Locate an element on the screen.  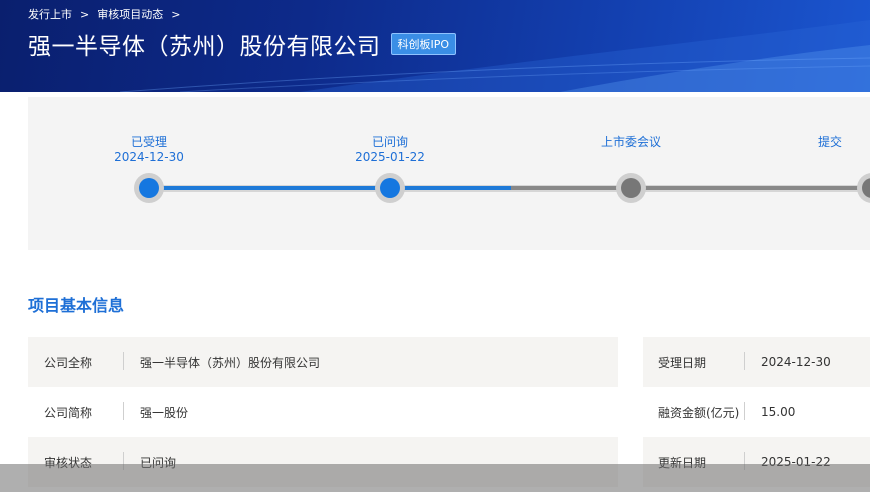
stage-2-node is located at coordinates (390, 188).